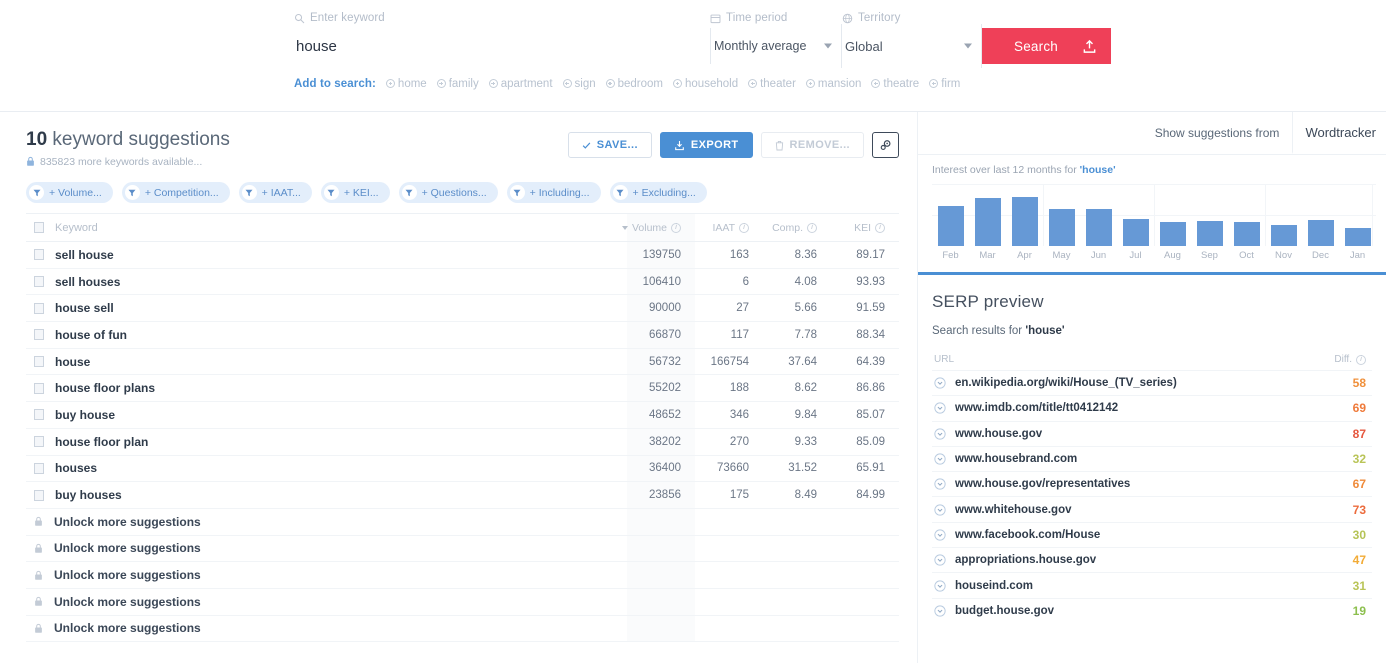  I want to click on table-row: houses 36400 73660 31.52 65.91, so click(462, 469).